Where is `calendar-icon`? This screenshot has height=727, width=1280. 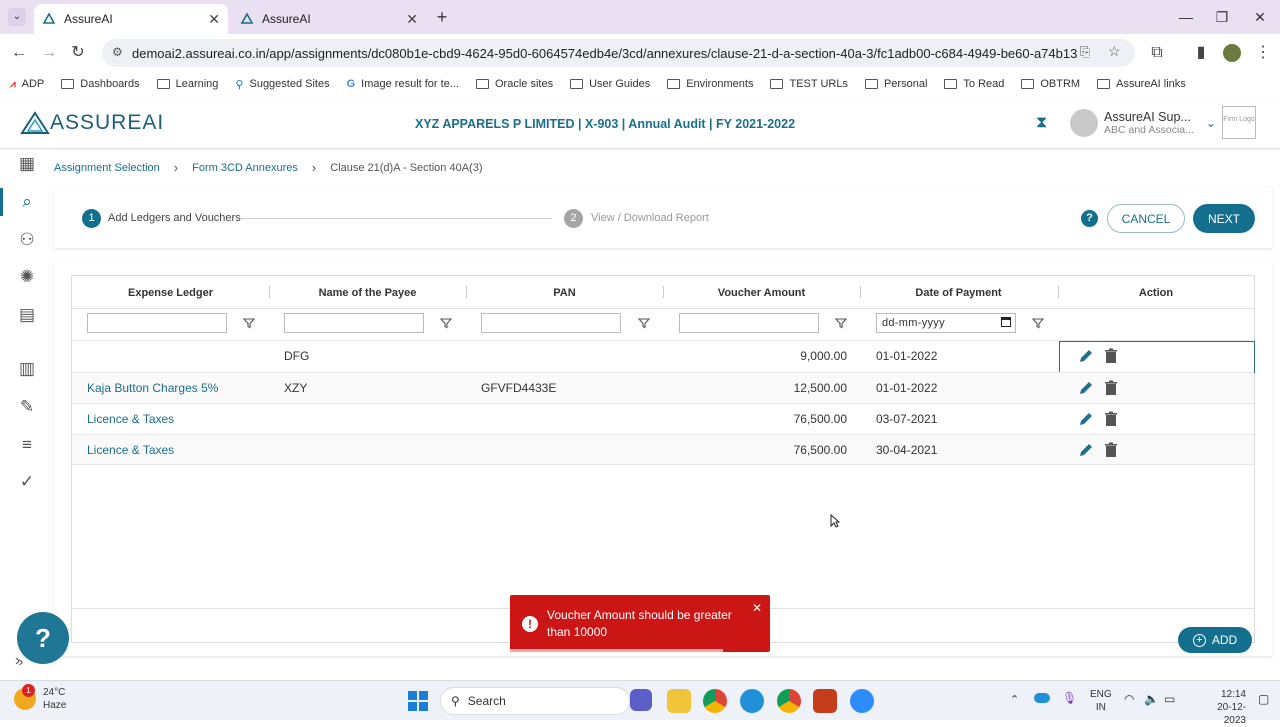
calendar-icon is located at coordinates (1006, 322).